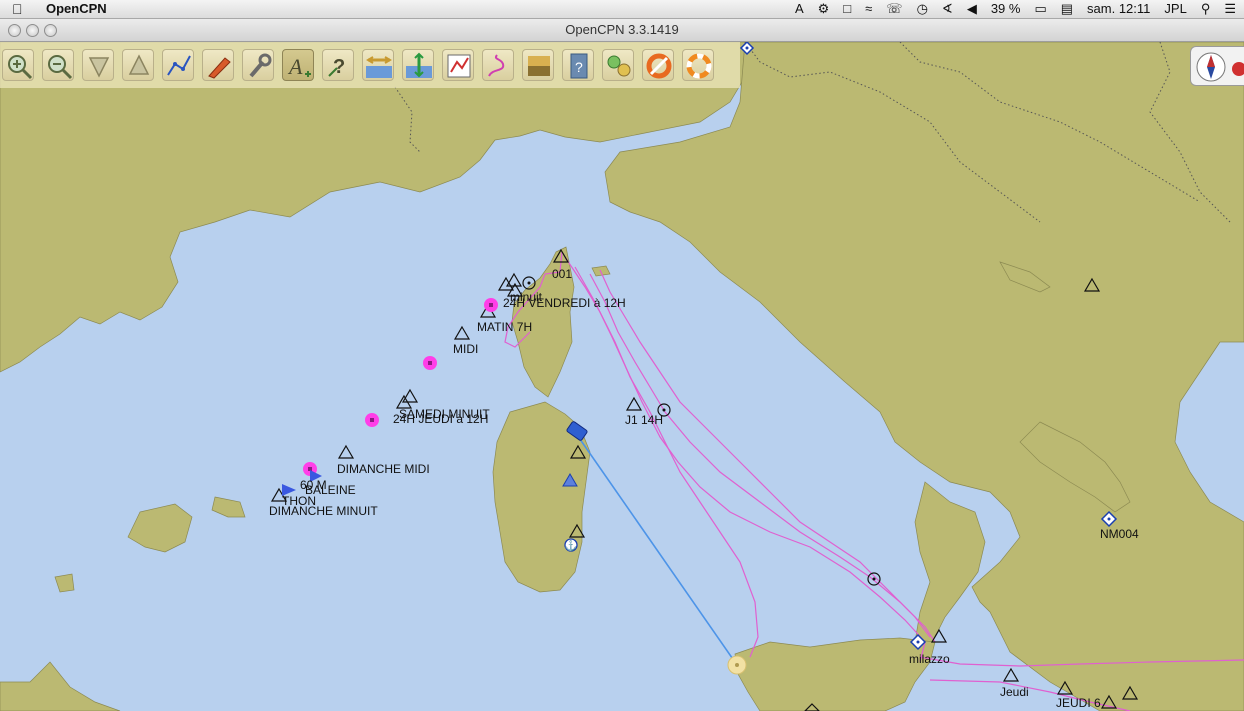 This screenshot has width=1244, height=711. Describe the element at coordinates (929, 659) in the screenshot. I see `label-milazzo: milazzo` at that location.